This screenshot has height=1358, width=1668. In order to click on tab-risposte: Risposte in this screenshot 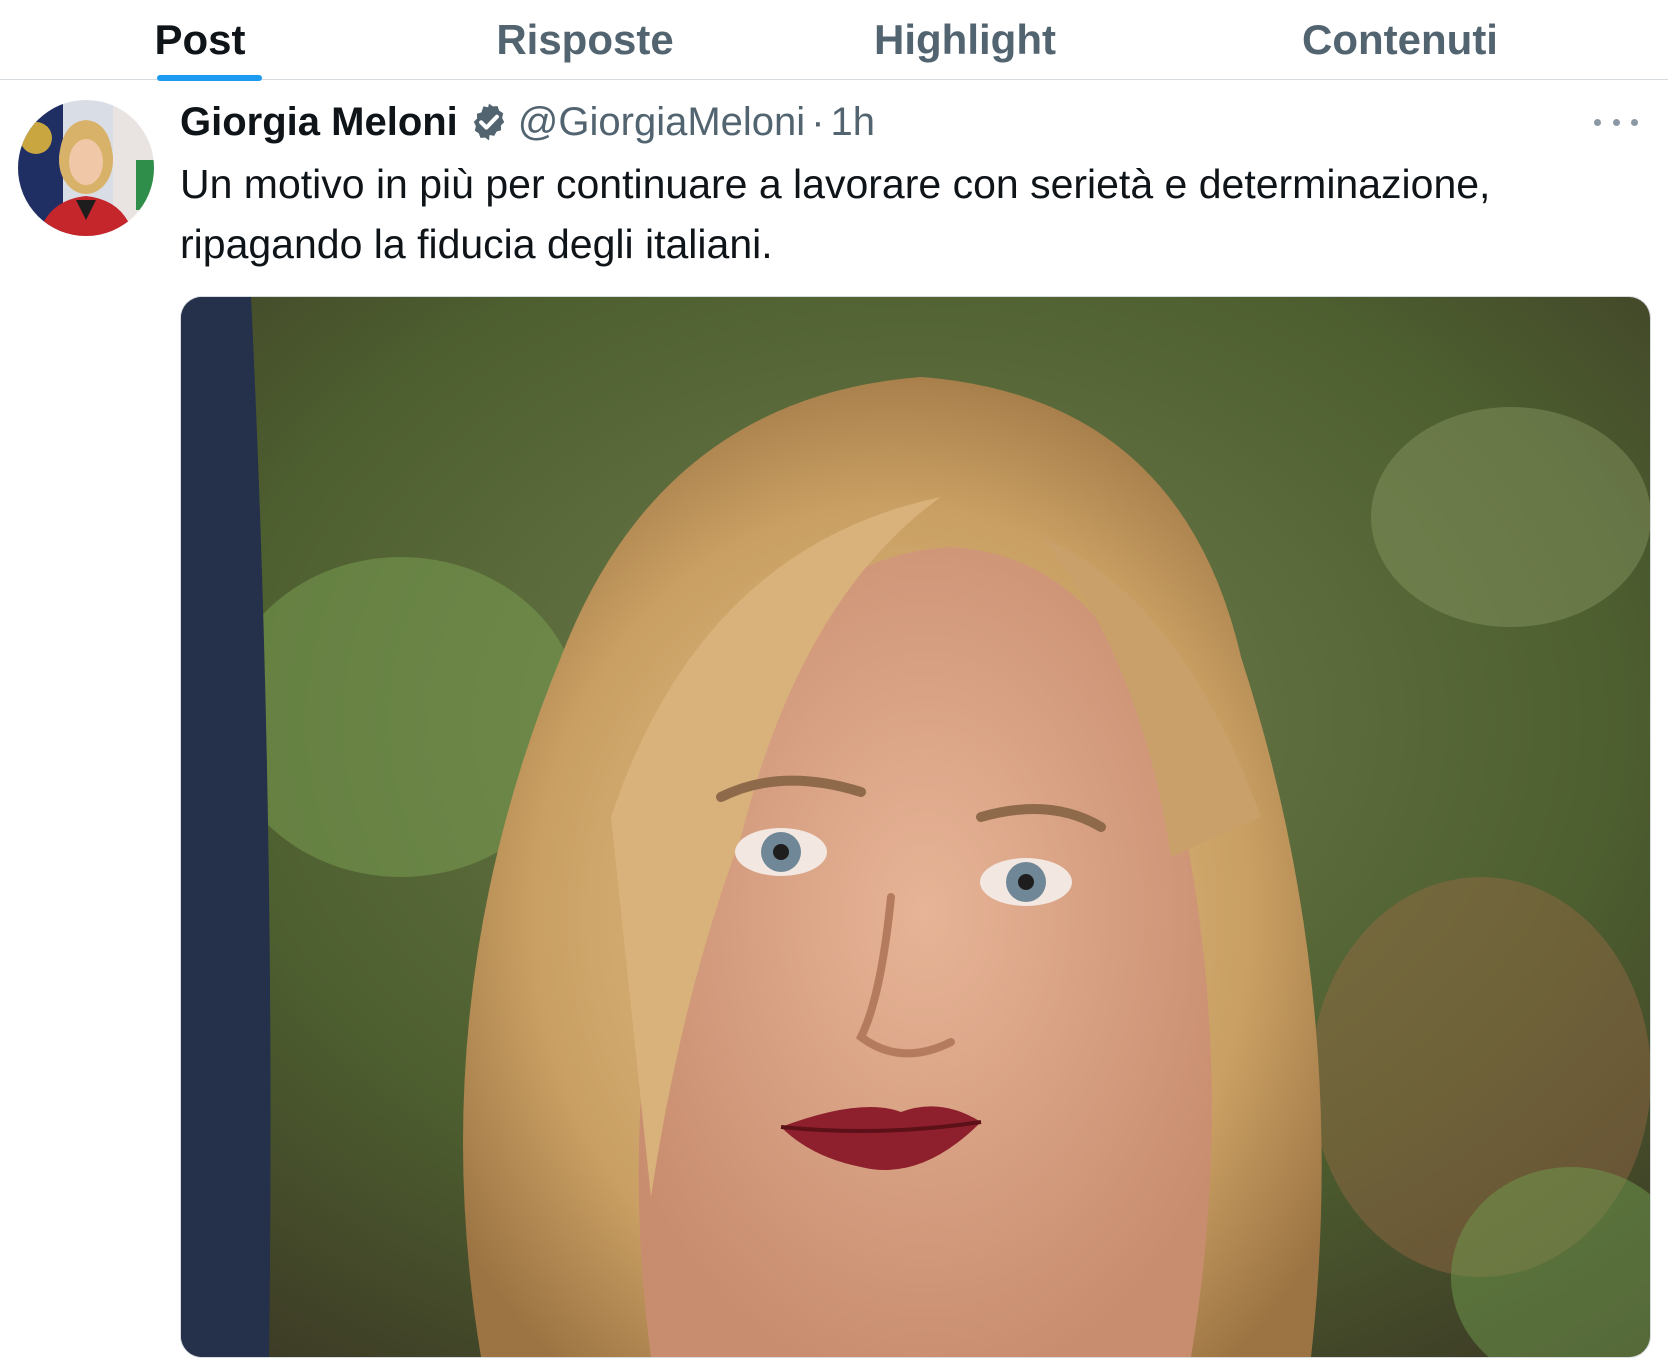, I will do `click(585, 40)`.